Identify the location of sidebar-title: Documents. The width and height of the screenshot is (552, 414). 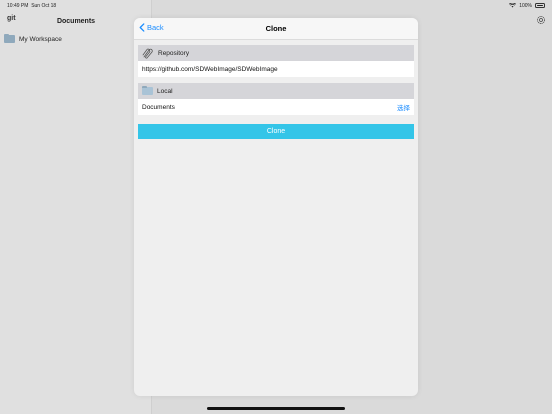
(76, 21).